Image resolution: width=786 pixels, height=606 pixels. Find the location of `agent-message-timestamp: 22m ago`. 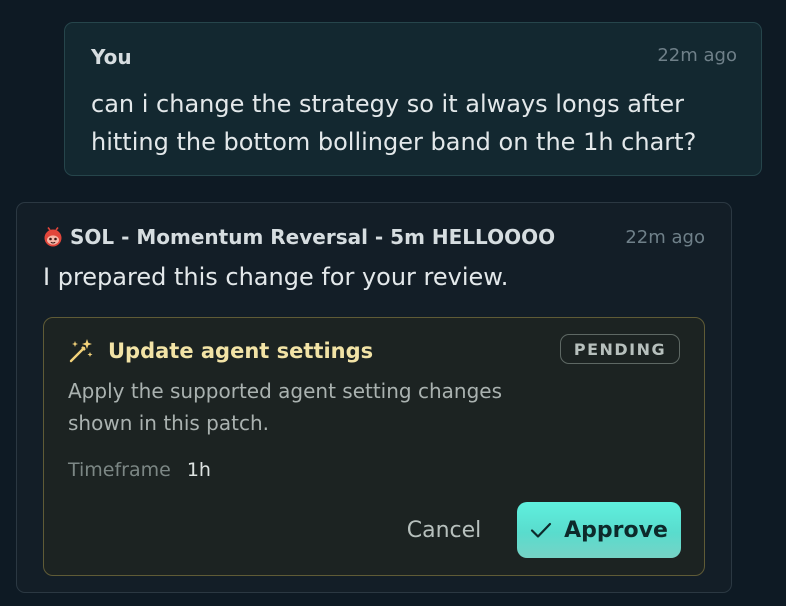

agent-message-timestamp: 22m ago is located at coordinates (665, 237).